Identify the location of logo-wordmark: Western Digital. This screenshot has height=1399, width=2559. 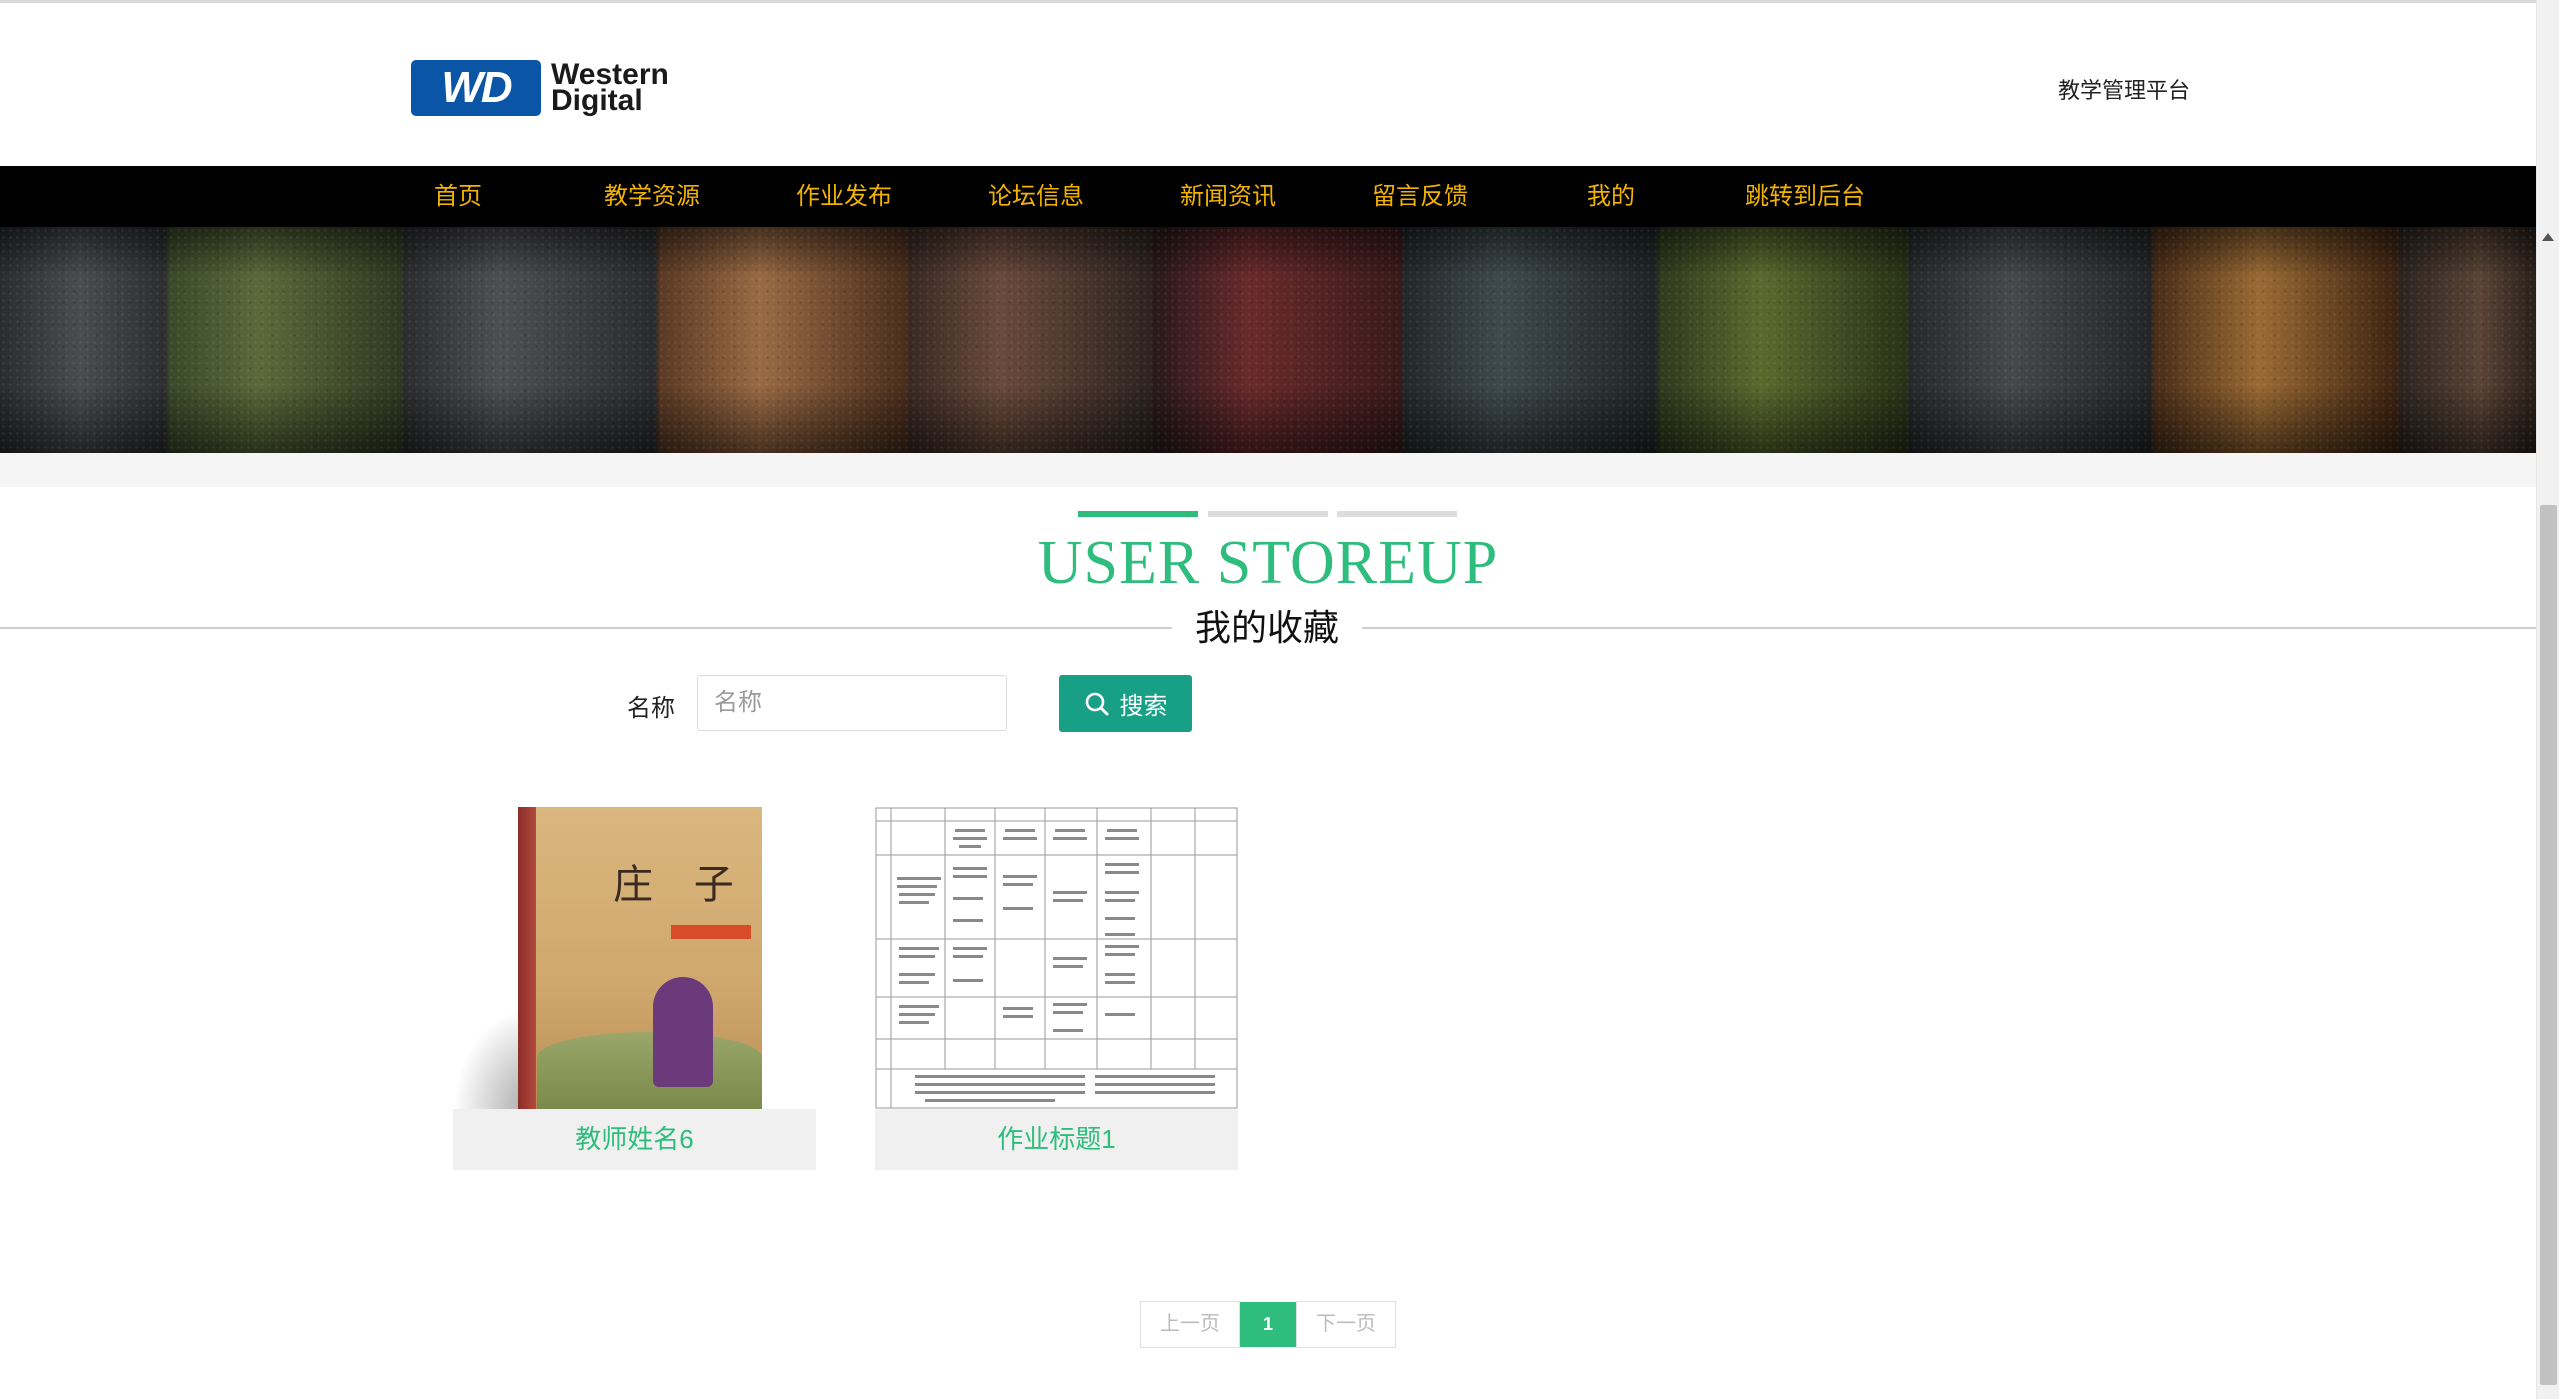
(610, 88).